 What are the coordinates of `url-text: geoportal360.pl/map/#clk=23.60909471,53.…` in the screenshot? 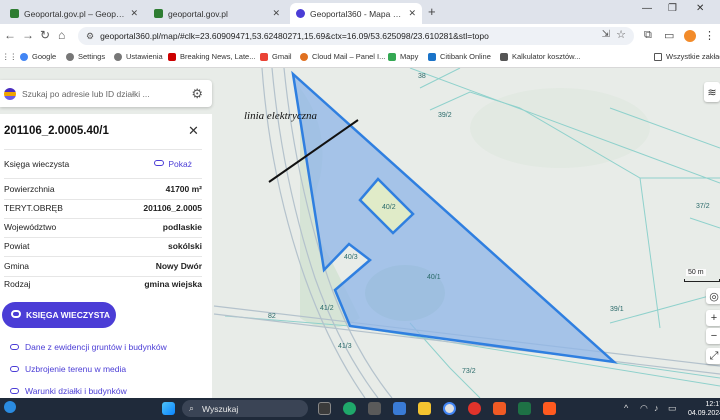 It's located at (294, 36).